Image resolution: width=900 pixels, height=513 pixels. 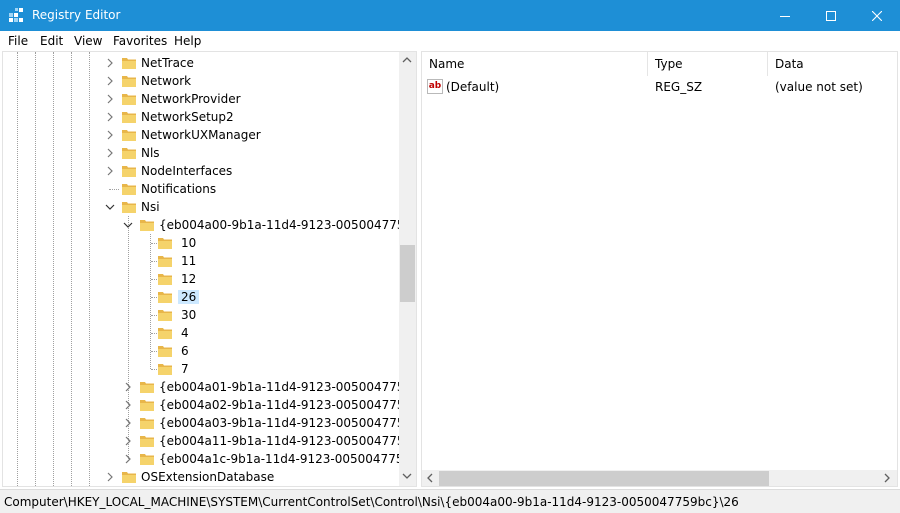 I want to click on tree-item: 12, so click(x=201, y=279).